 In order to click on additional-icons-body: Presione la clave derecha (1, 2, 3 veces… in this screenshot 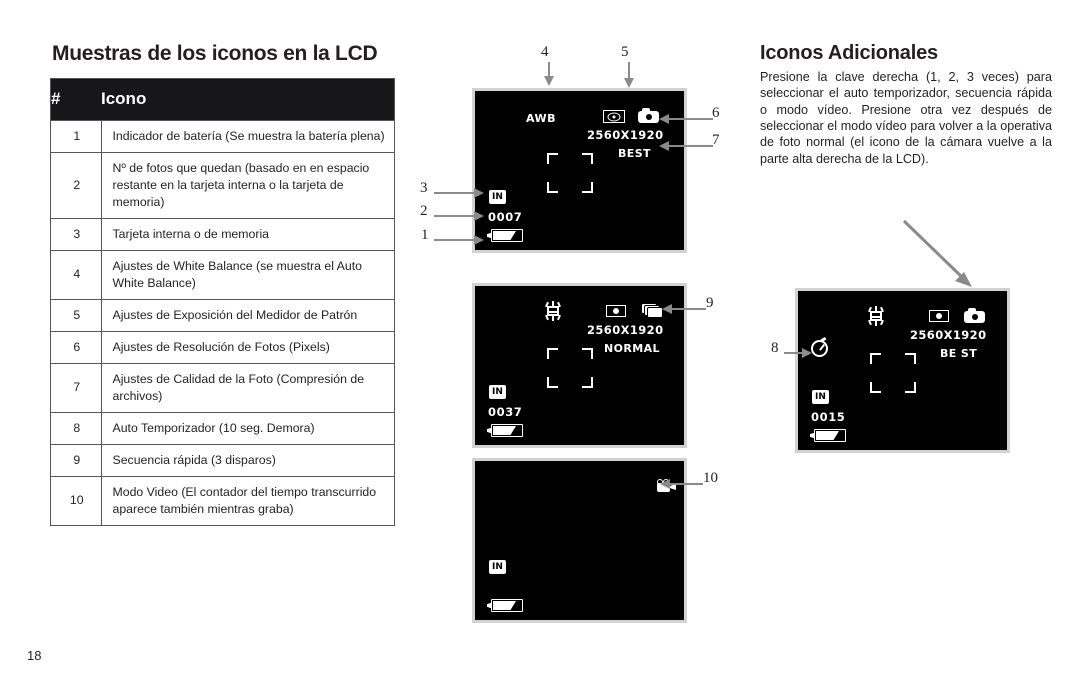, I will do `click(906, 118)`.